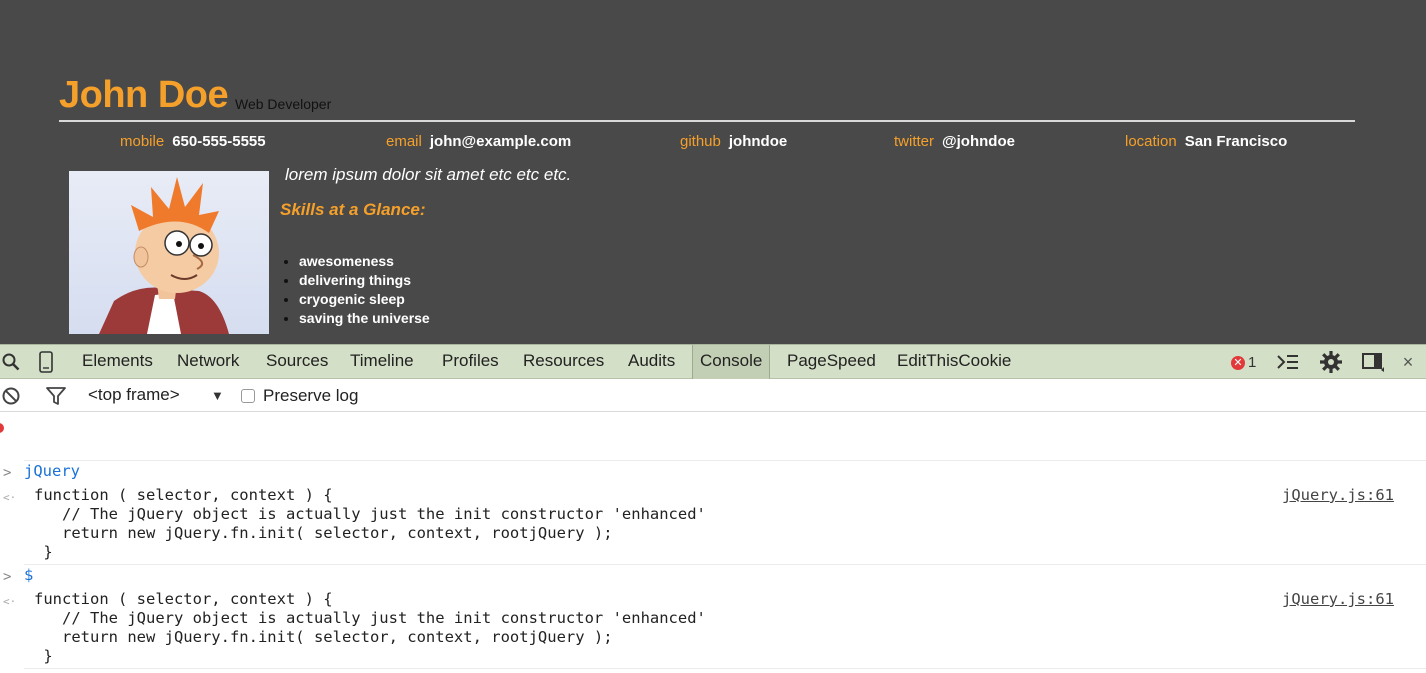 The image size is (1426, 673). I want to click on skill-item: awesomeness, so click(364, 261).